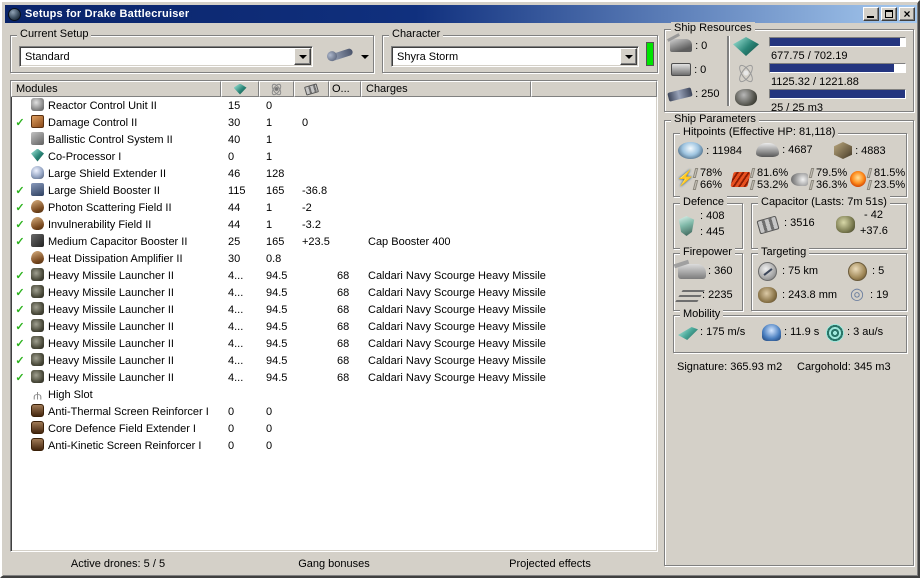  What do you see at coordinates (680, 94) in the screenshot?
I see `calibration-icon` at bounding box center [680, 94].